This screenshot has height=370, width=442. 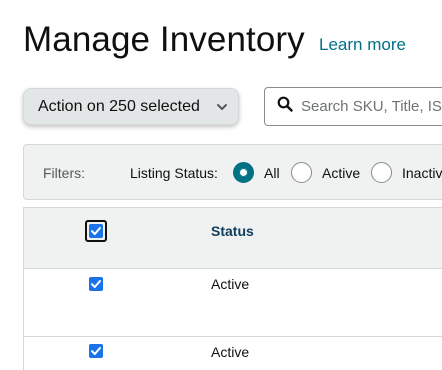 I want to click on radio-label-all: All, so click(x=272, y=173).